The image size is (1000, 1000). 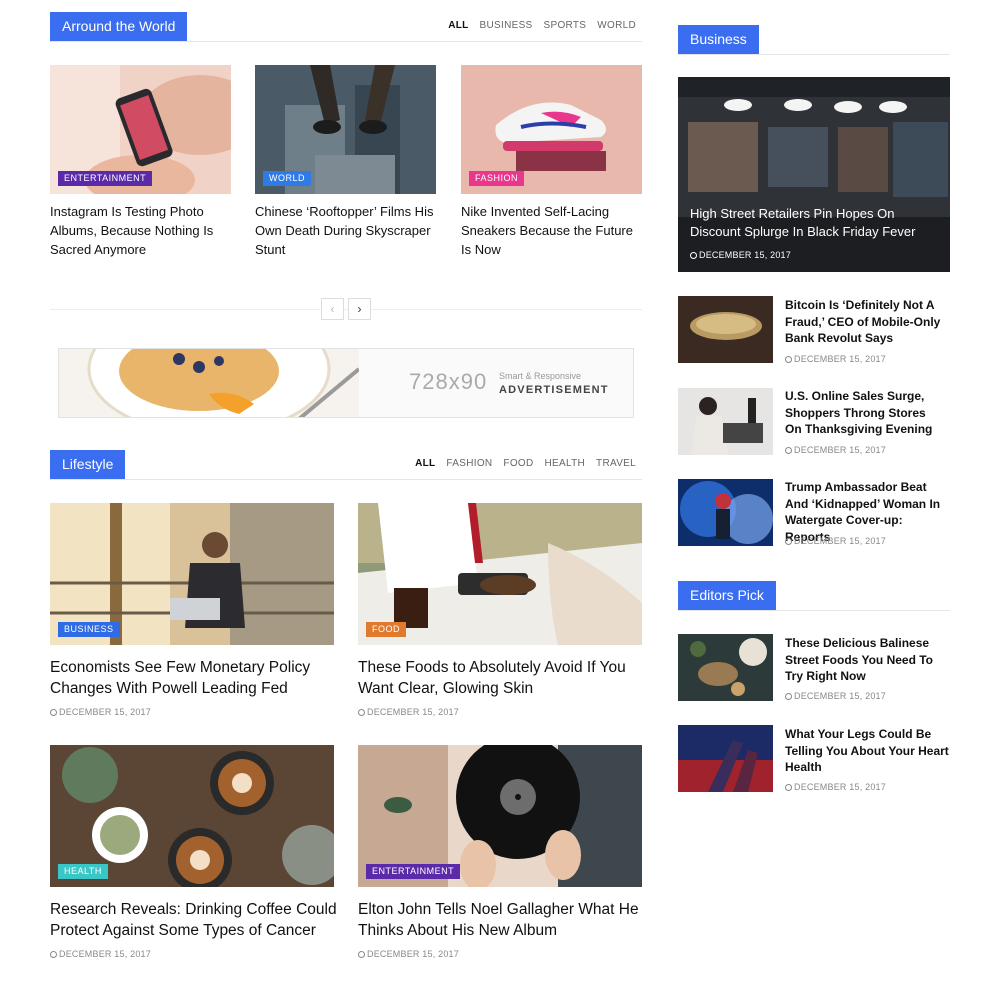 I want to click on ad-subtitle: Smart & Responsive, so click(x=540, y=376).